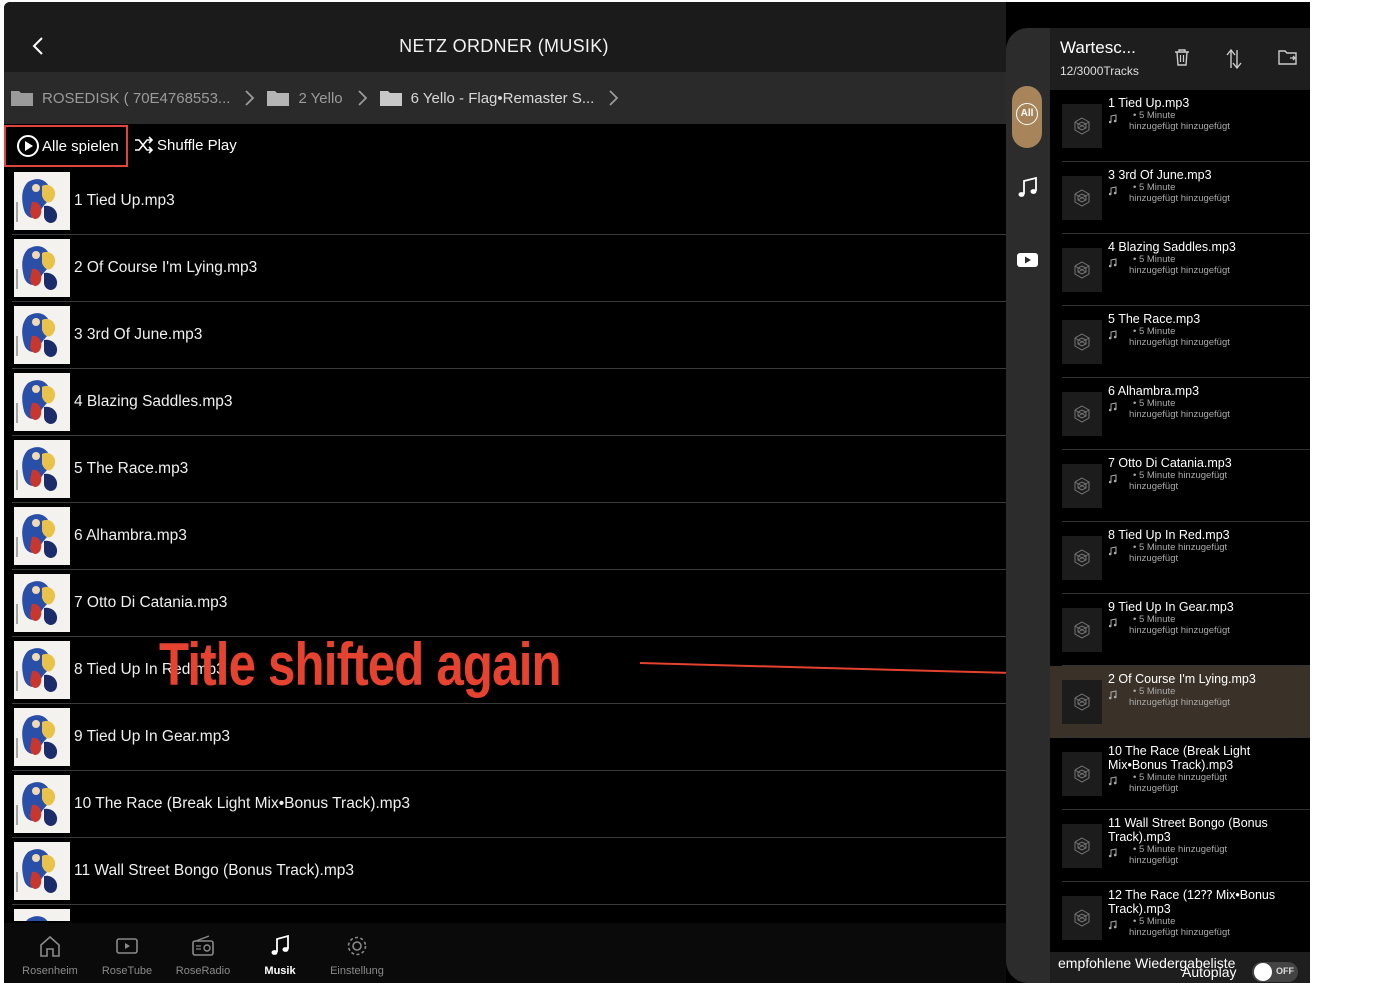  Describe the element at coordinates (127, 955) in the screenshot. I see `nav-item-rosetube: RoseTube` at that location.